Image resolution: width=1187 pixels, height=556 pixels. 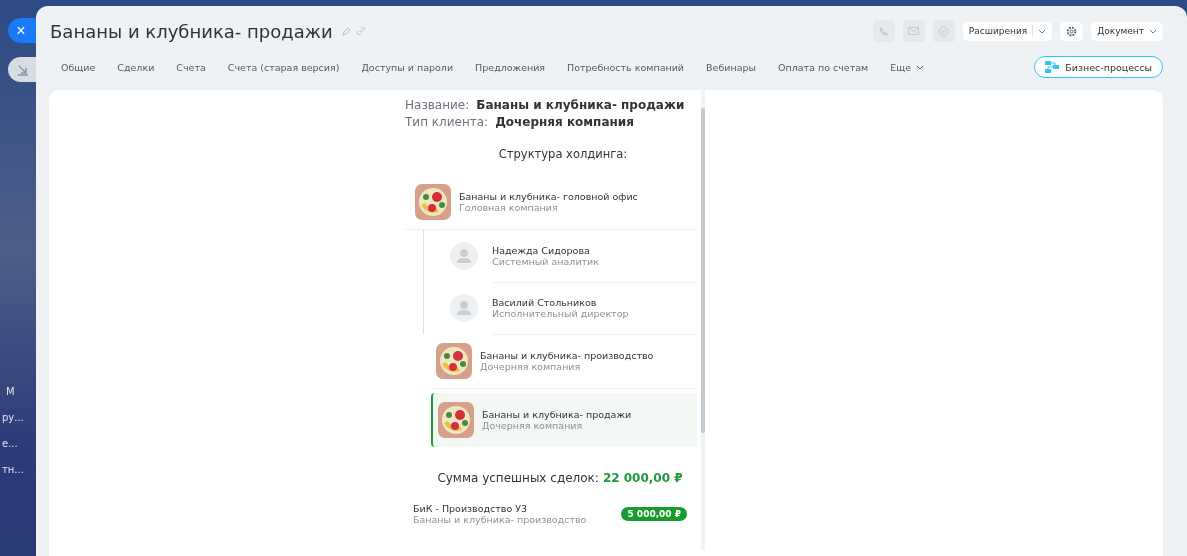 I want to click on section-title: Структура холдинга:, so click(x=563, y=154).